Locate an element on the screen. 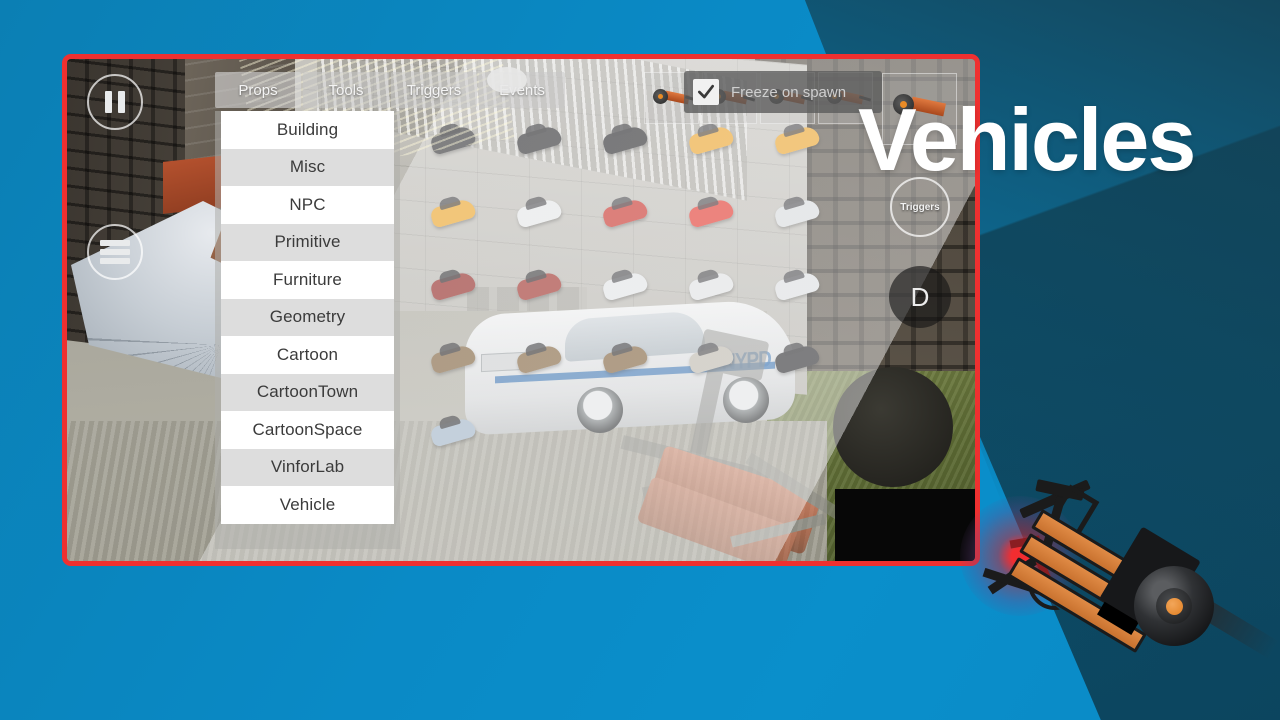 The width and height of the screenshot is (1280, 720). category-item-cartoonspace: CartoonSpace is located at coordinates (307, 430).